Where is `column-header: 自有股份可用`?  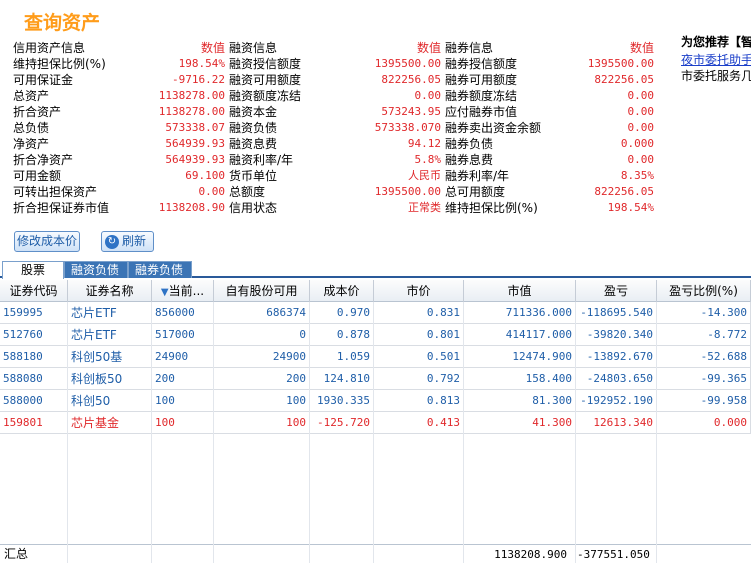
column-header: 自有股份可用 is located at coordinates (262, 291).